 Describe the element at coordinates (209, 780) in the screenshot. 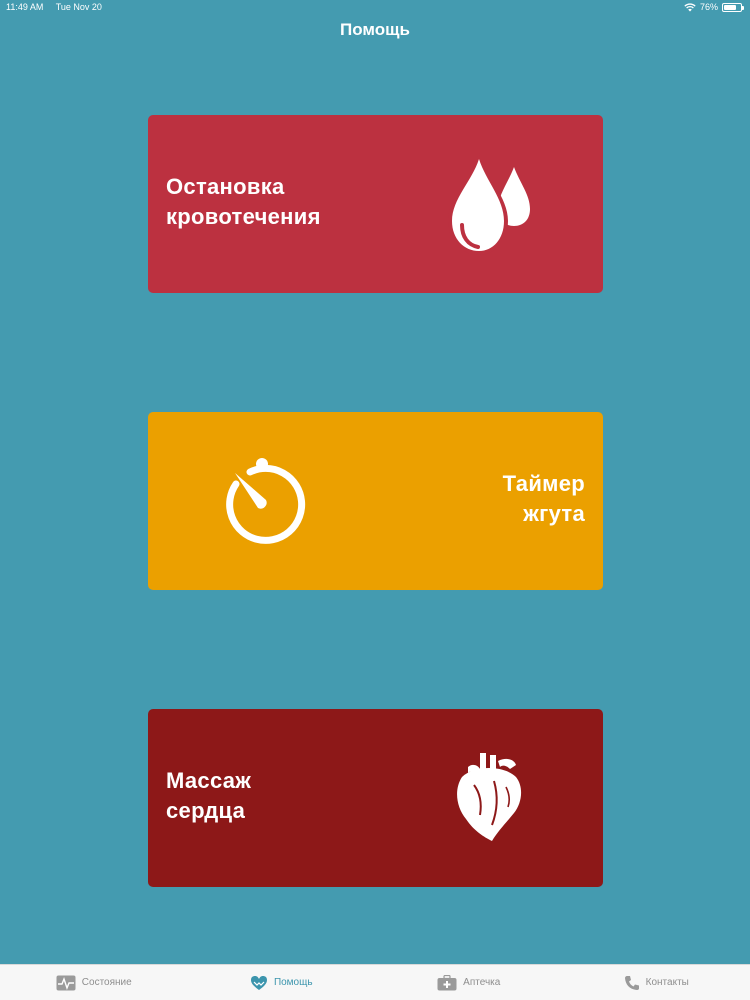

I see `heart-massage-label-line1: Массаж` at that location.